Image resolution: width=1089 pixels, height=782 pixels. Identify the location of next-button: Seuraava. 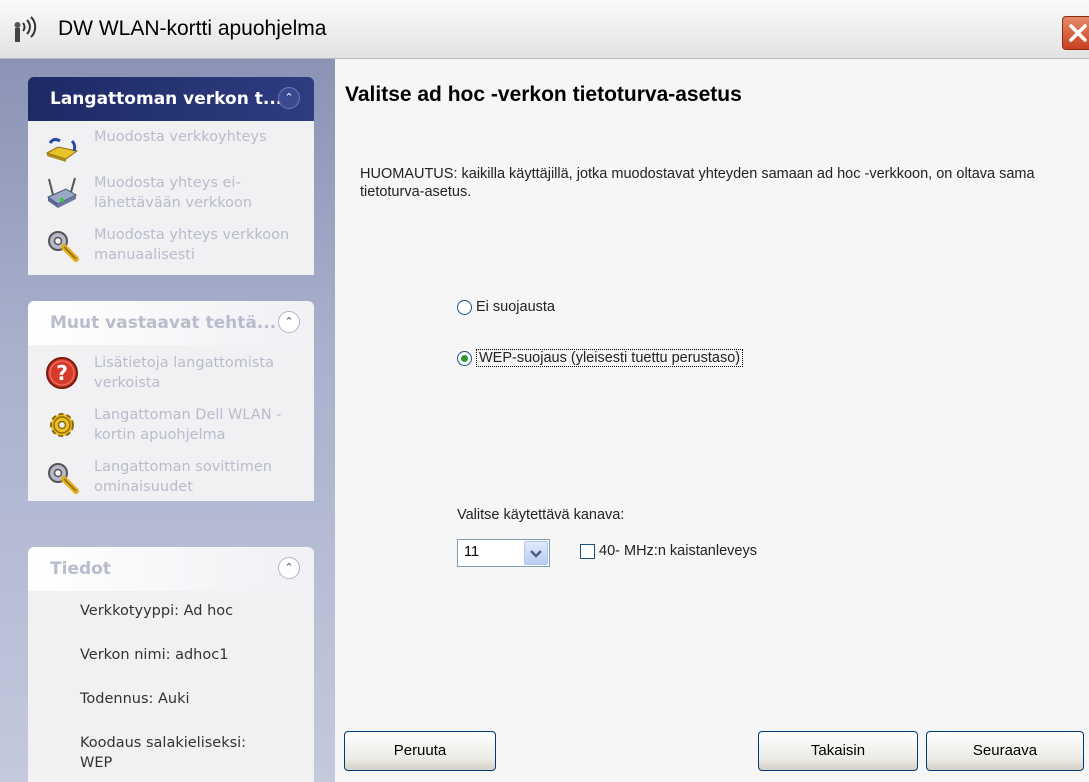
(1005, 751).